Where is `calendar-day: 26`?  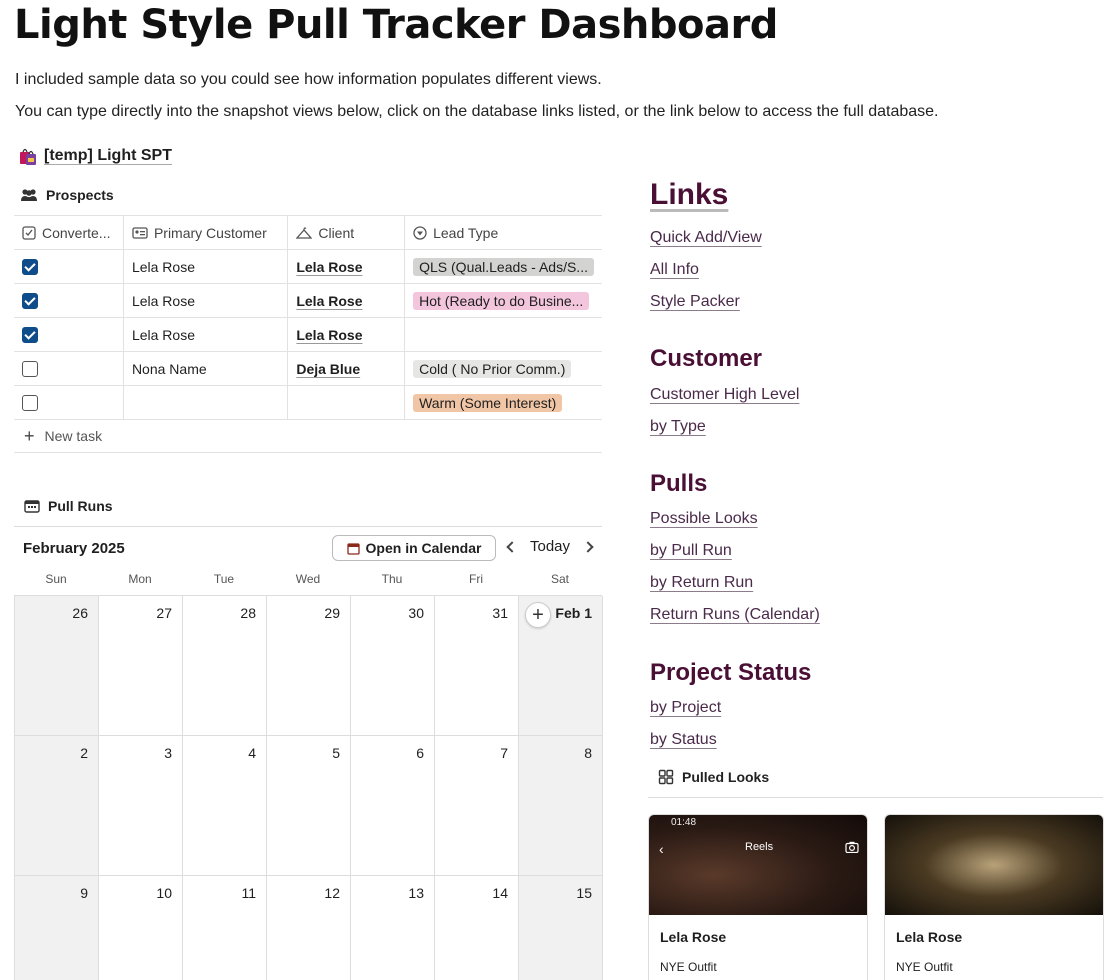
calendar-day: 26 is located at coordinates (57, 666).